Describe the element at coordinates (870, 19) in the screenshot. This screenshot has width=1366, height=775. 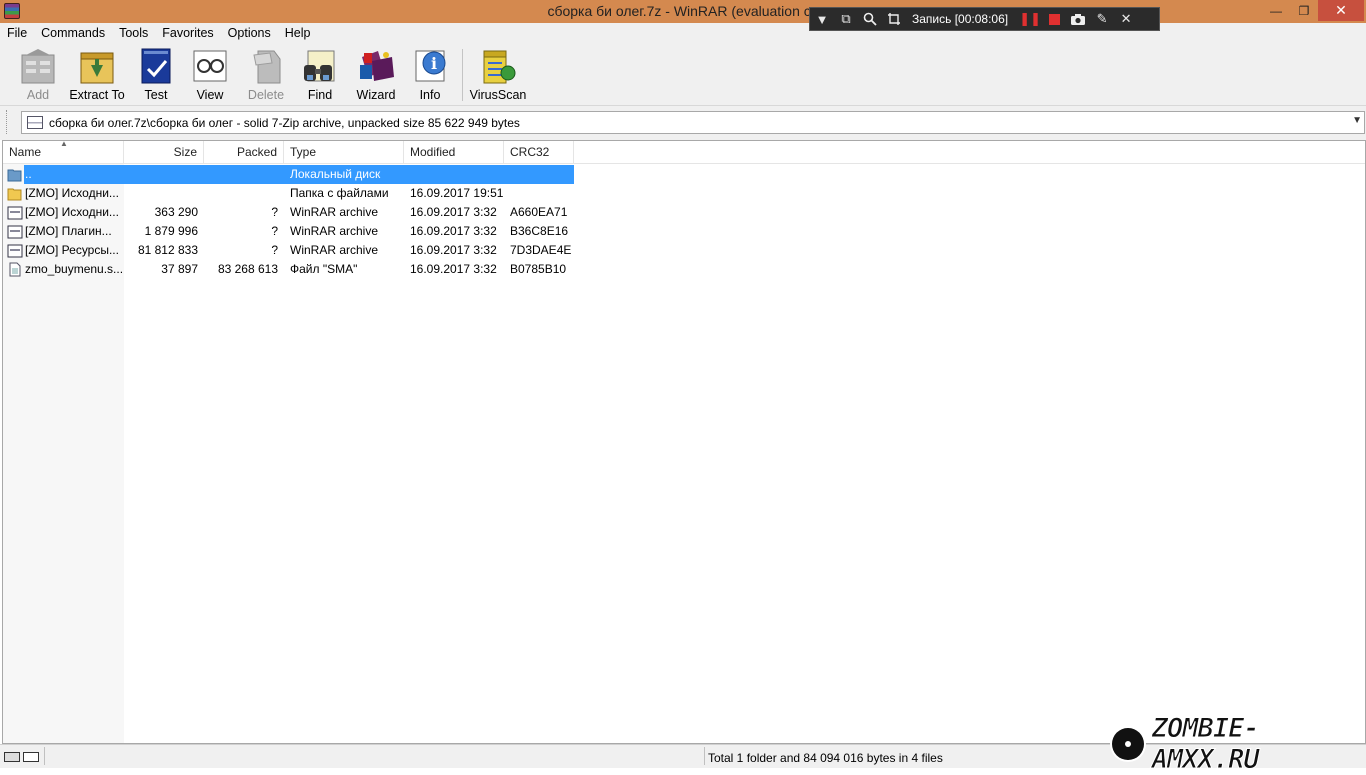
I see `search-icon` at that location.